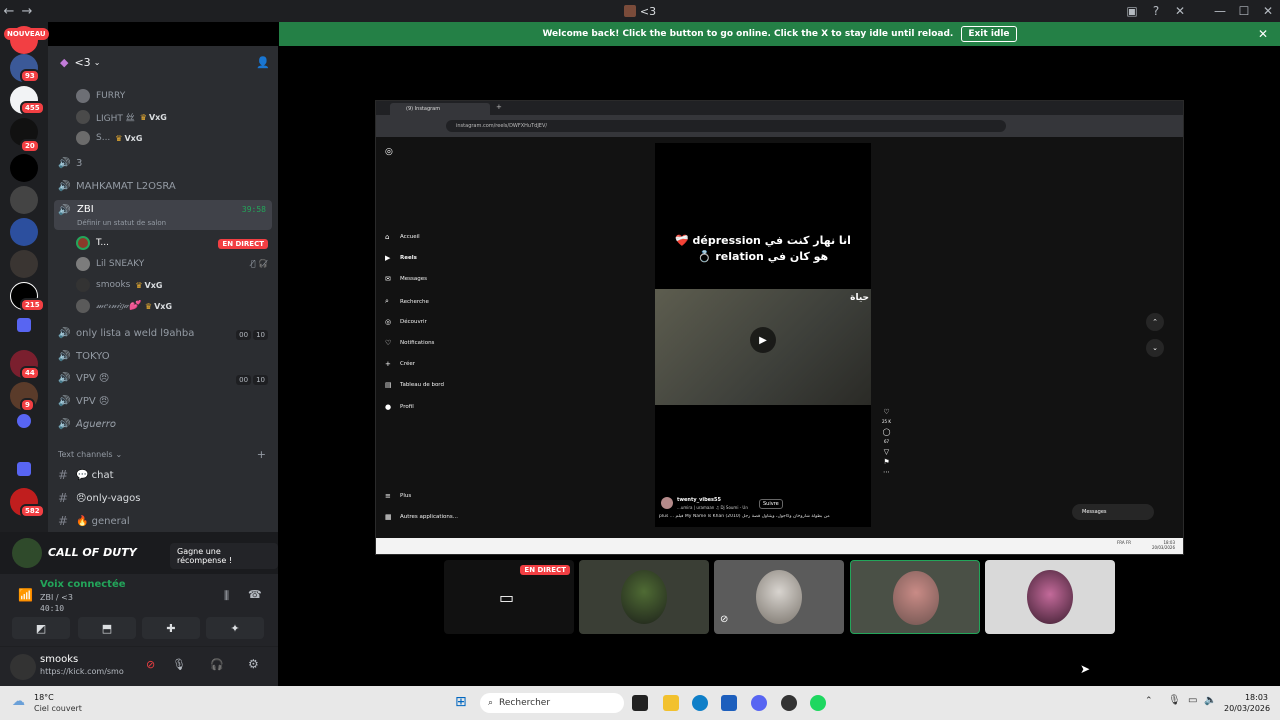 This screenshot has width=1280, height=720. Describe the element at coordinates (90, 454) in the screenshot. I see `category-text-channels: Text channels ⌄` at that location.